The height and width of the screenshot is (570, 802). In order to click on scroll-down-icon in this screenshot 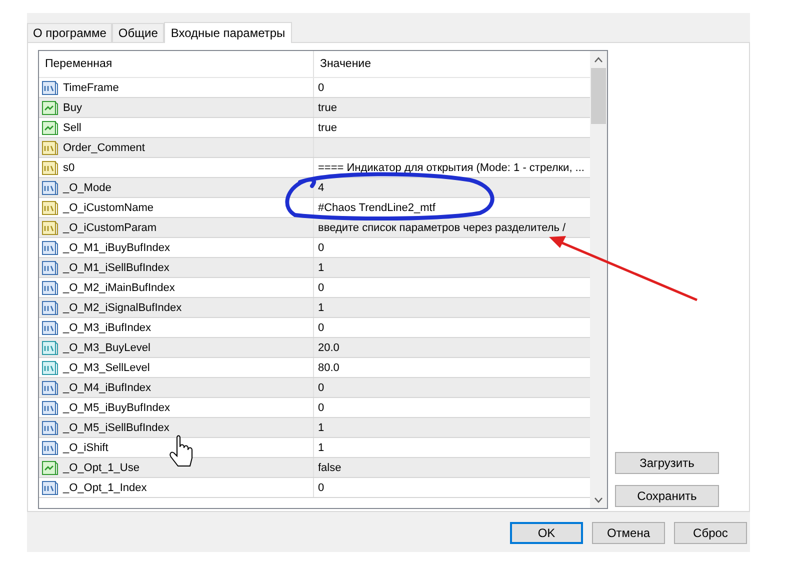, I will do `click(598, 500)`.